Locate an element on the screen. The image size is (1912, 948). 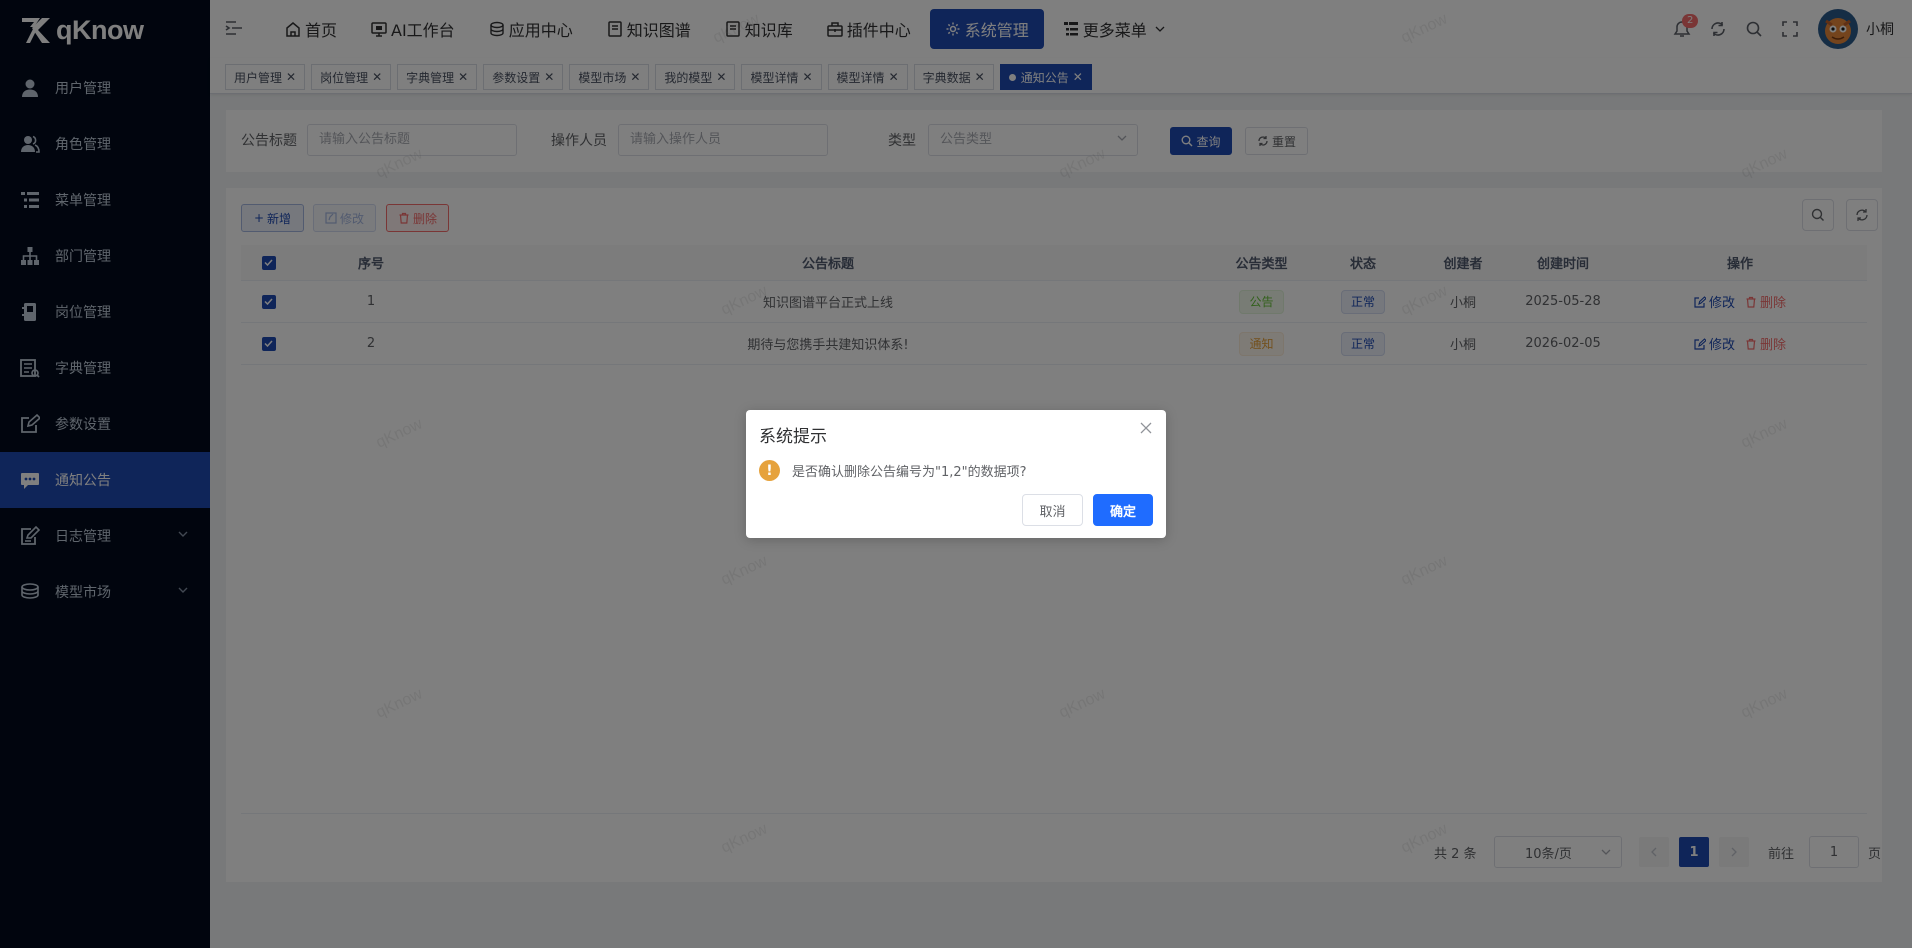
dialog-message-text: 是否确认删除公告编号为"1,2"的数据项? is located at coordinates (909, 472).